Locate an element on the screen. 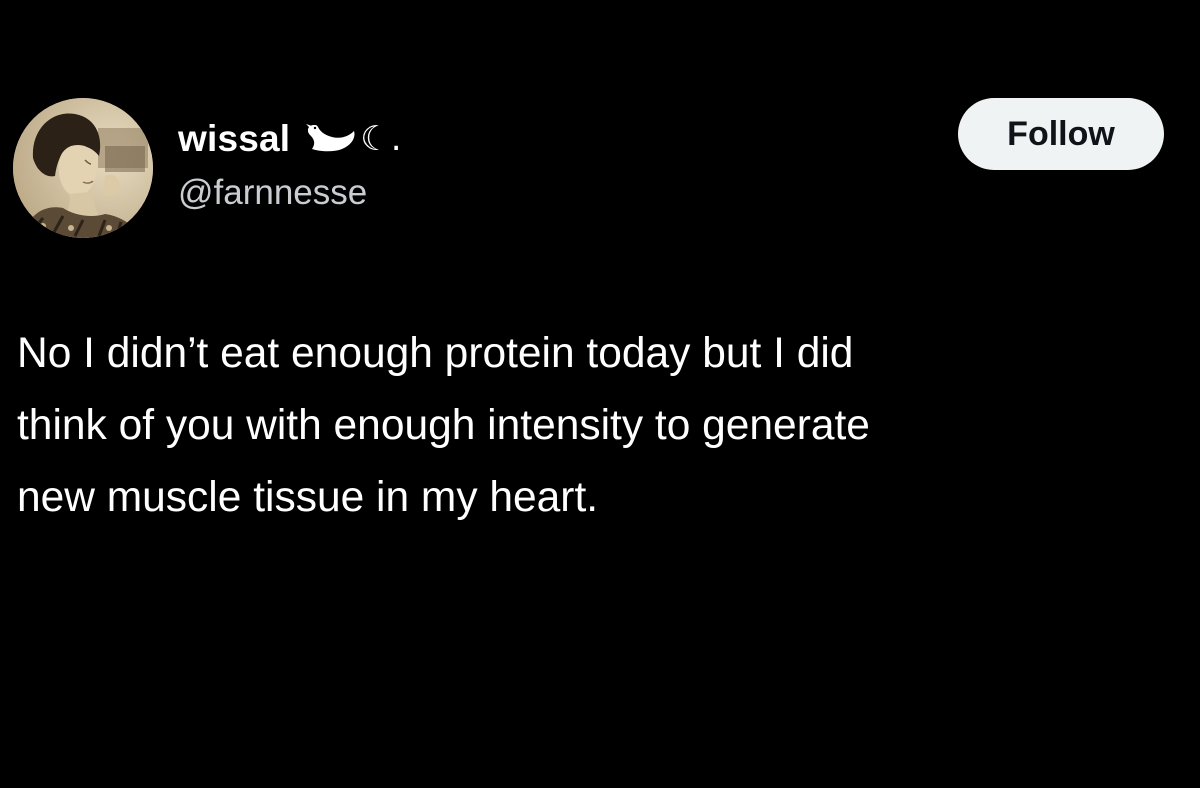  tweet-line: new muscle tissue in my heart. is located at coordinates (308, 497).